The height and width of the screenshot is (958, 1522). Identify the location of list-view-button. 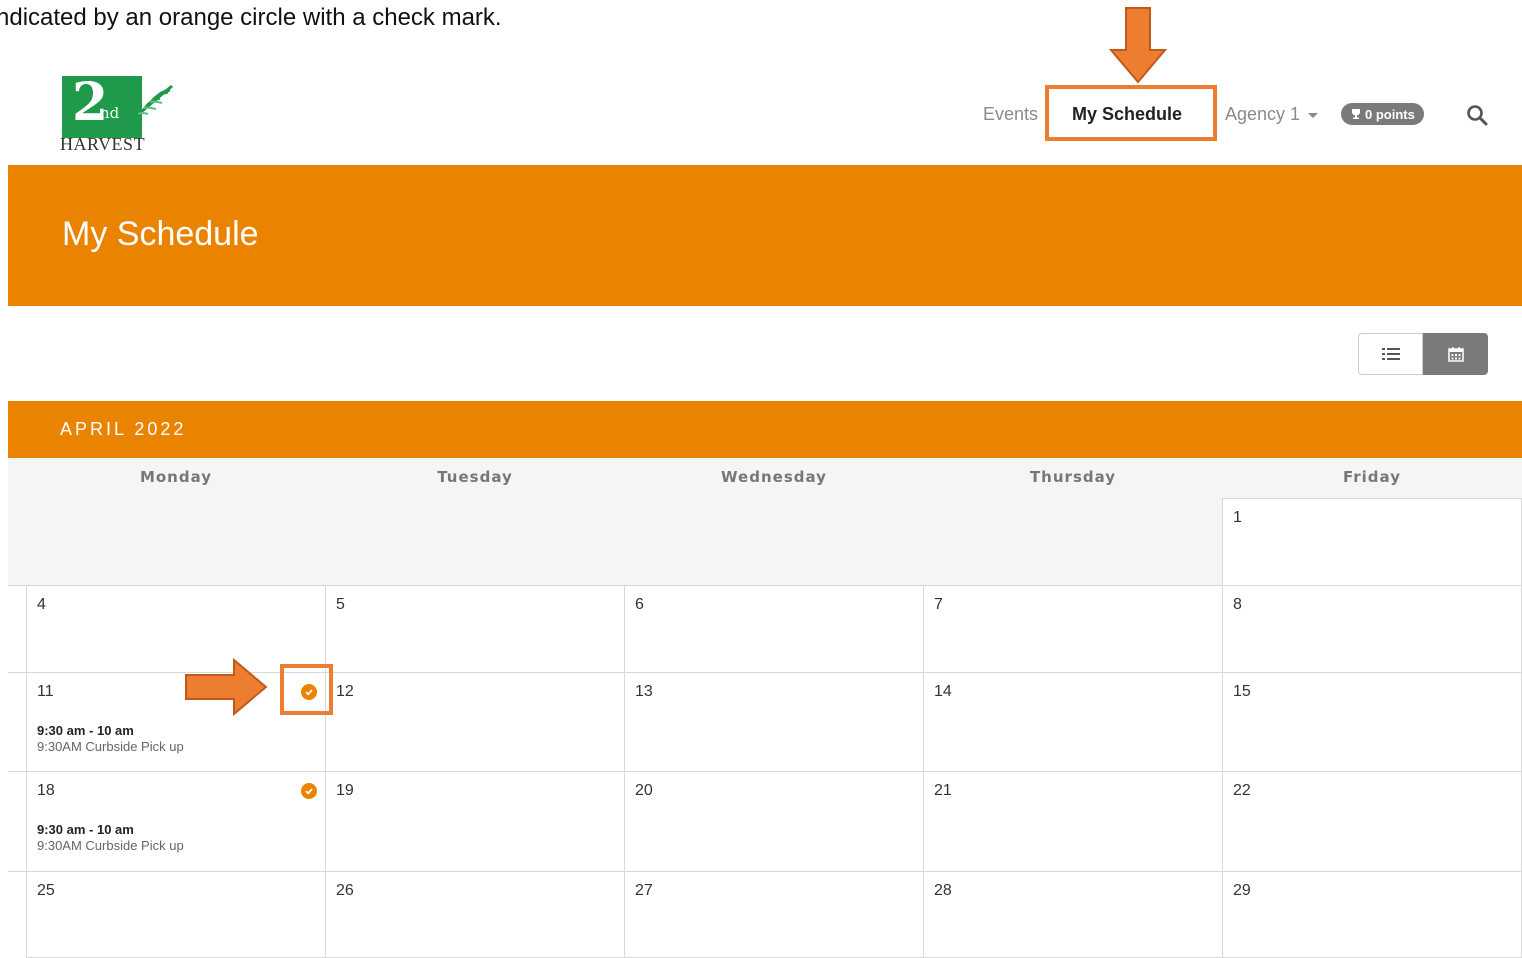
(1390, 354).